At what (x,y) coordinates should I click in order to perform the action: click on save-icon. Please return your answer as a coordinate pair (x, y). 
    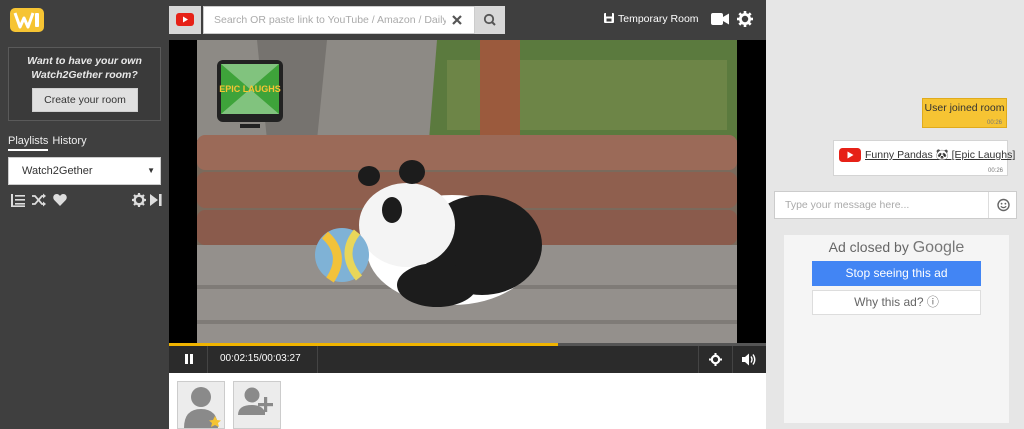
    Looking at the image, I should click on (609, 18).